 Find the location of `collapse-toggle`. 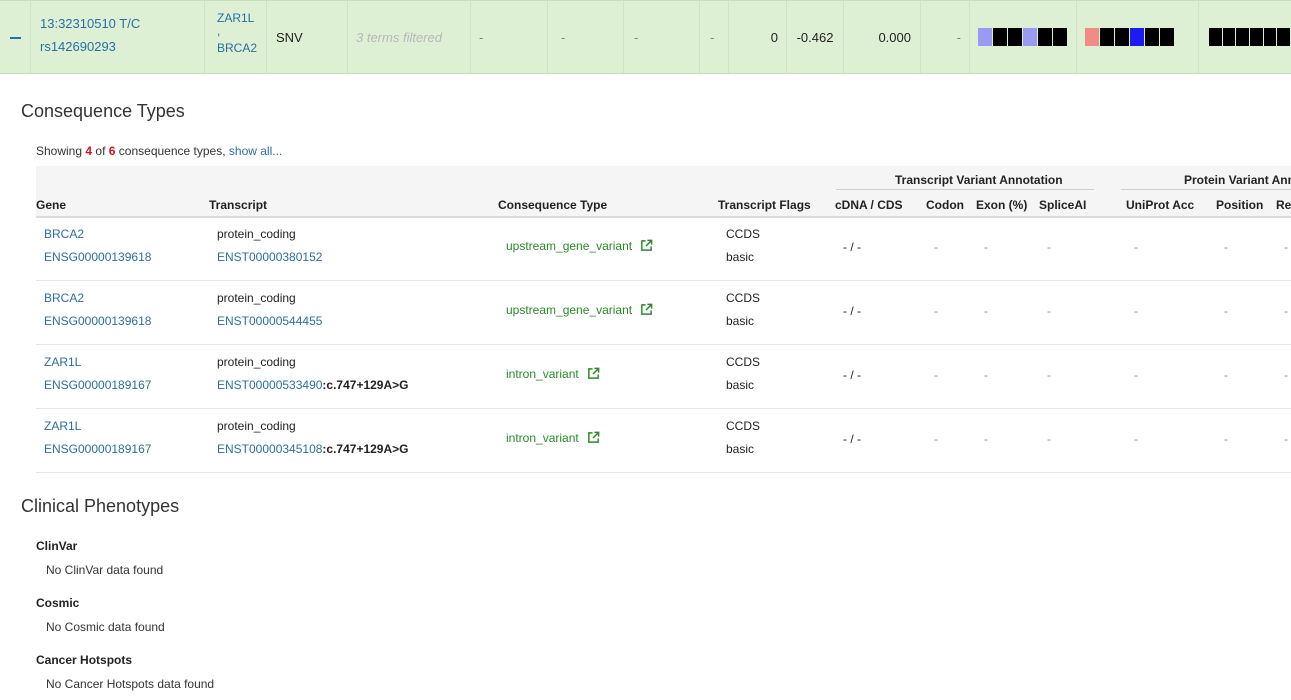

collapse-toggle is located at coordinates (15, 37).